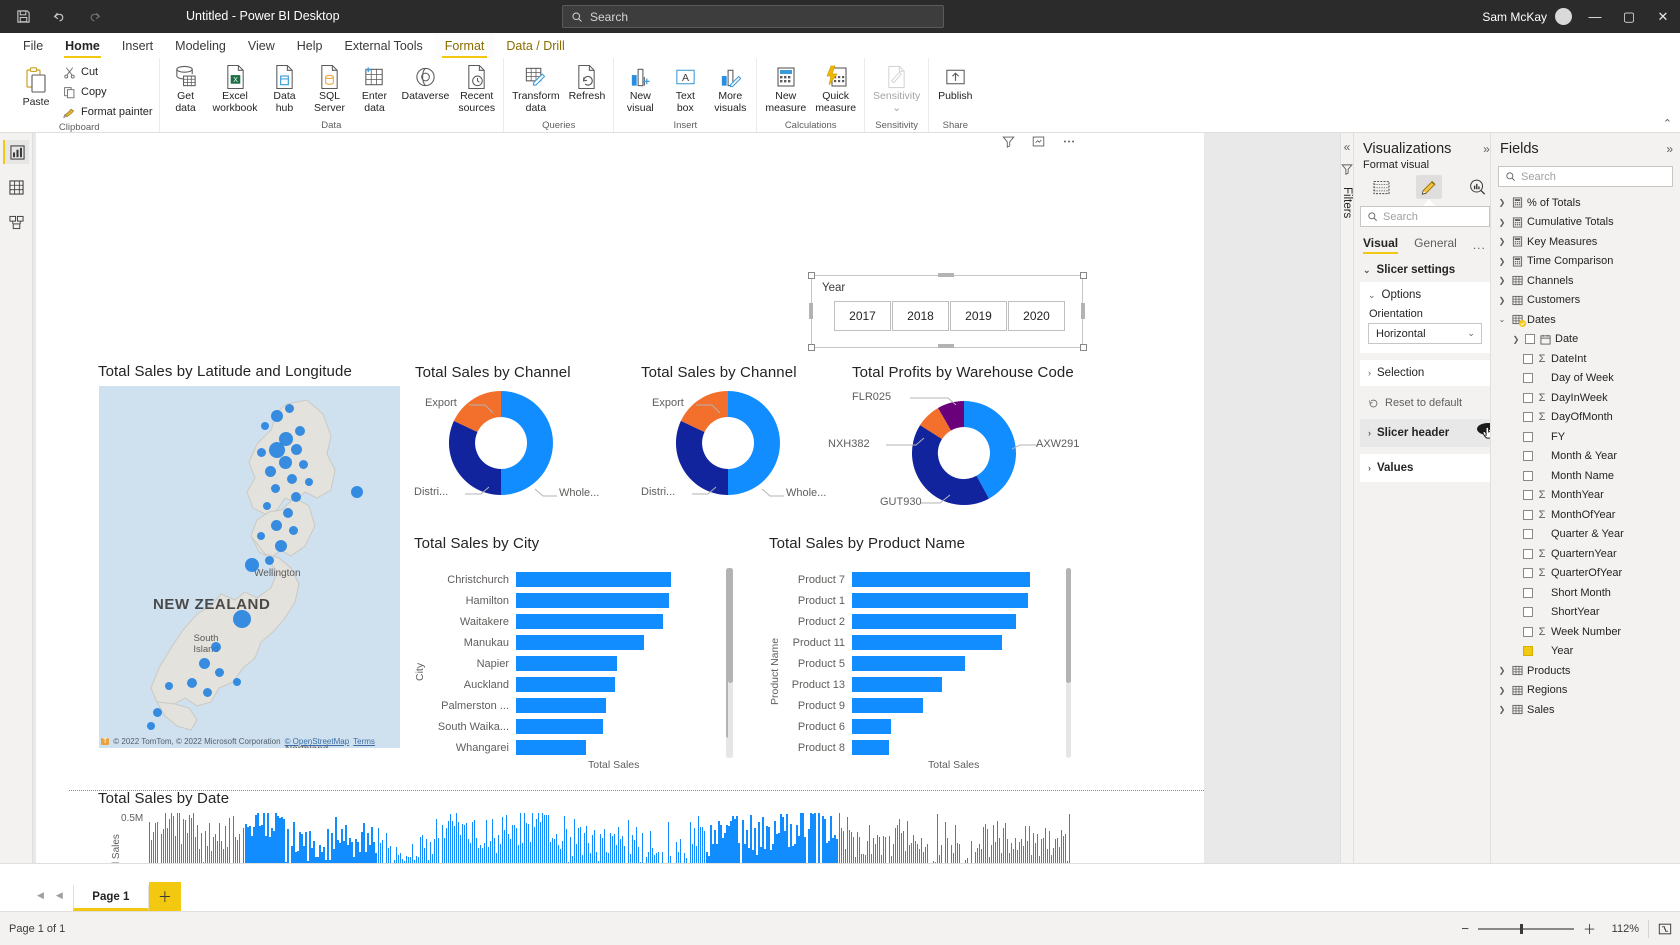 This screenshot has height=945, width=1680. I want to click on new-visual-button: New visual, so click(640, 87).